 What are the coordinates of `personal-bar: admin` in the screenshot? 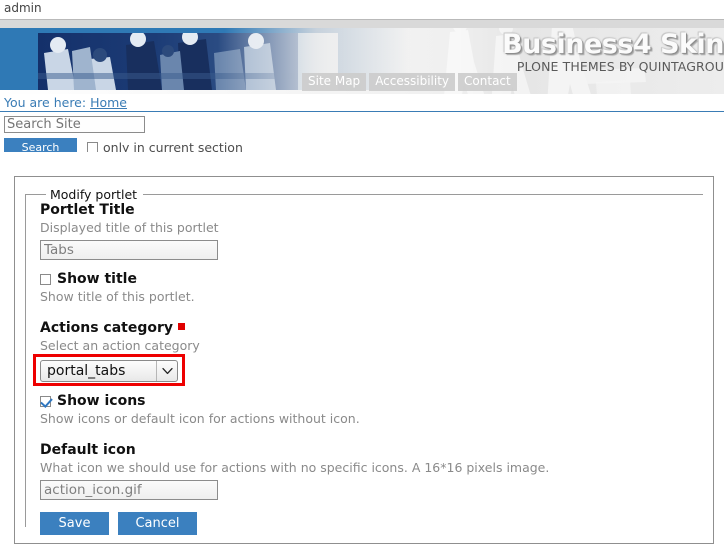 It's located at (362, 9).